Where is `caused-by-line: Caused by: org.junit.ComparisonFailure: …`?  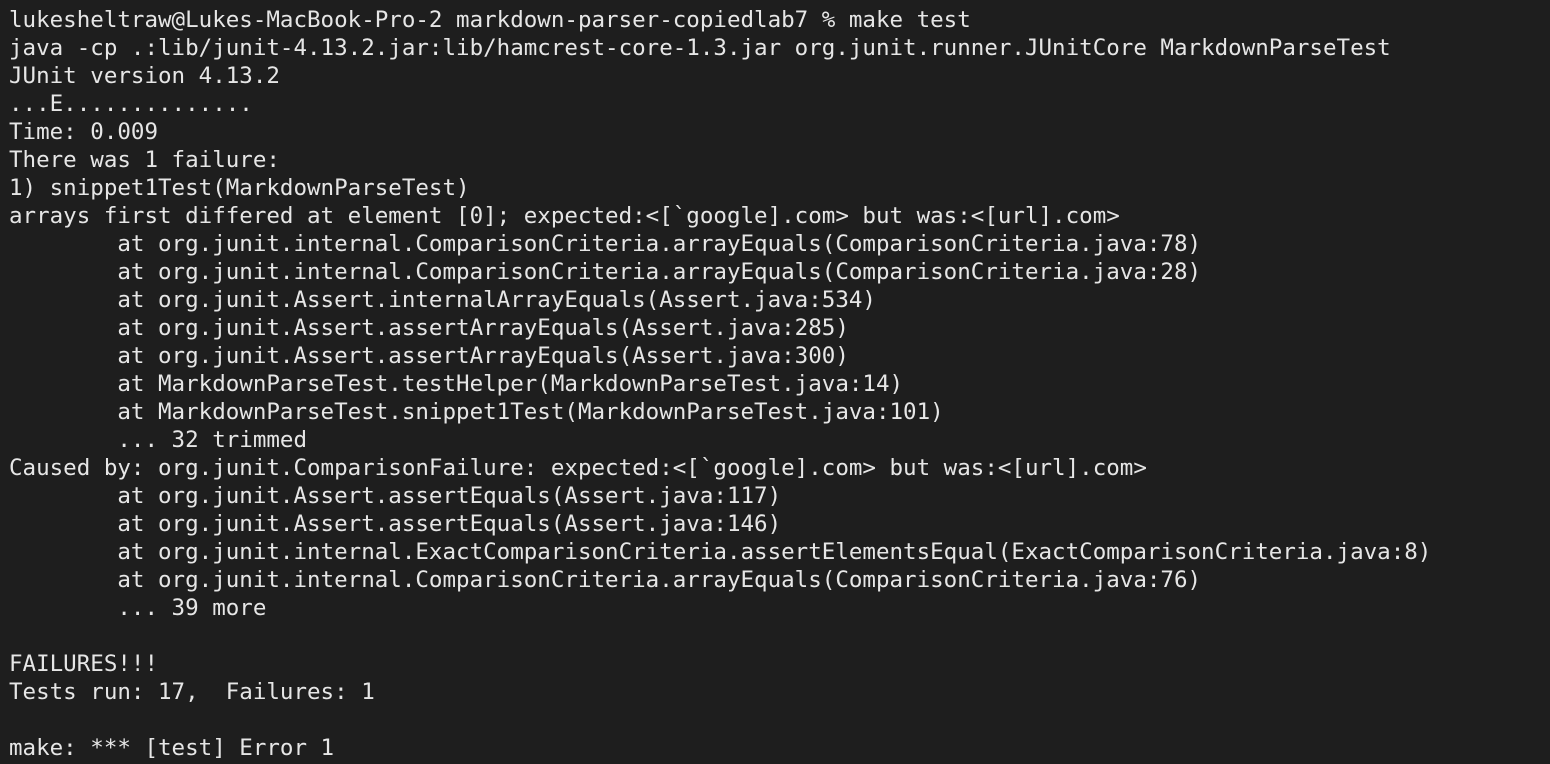 caused-by-line: Caused by: org.junit.ComparisonFailure: … is located at coordinates (578, 468).